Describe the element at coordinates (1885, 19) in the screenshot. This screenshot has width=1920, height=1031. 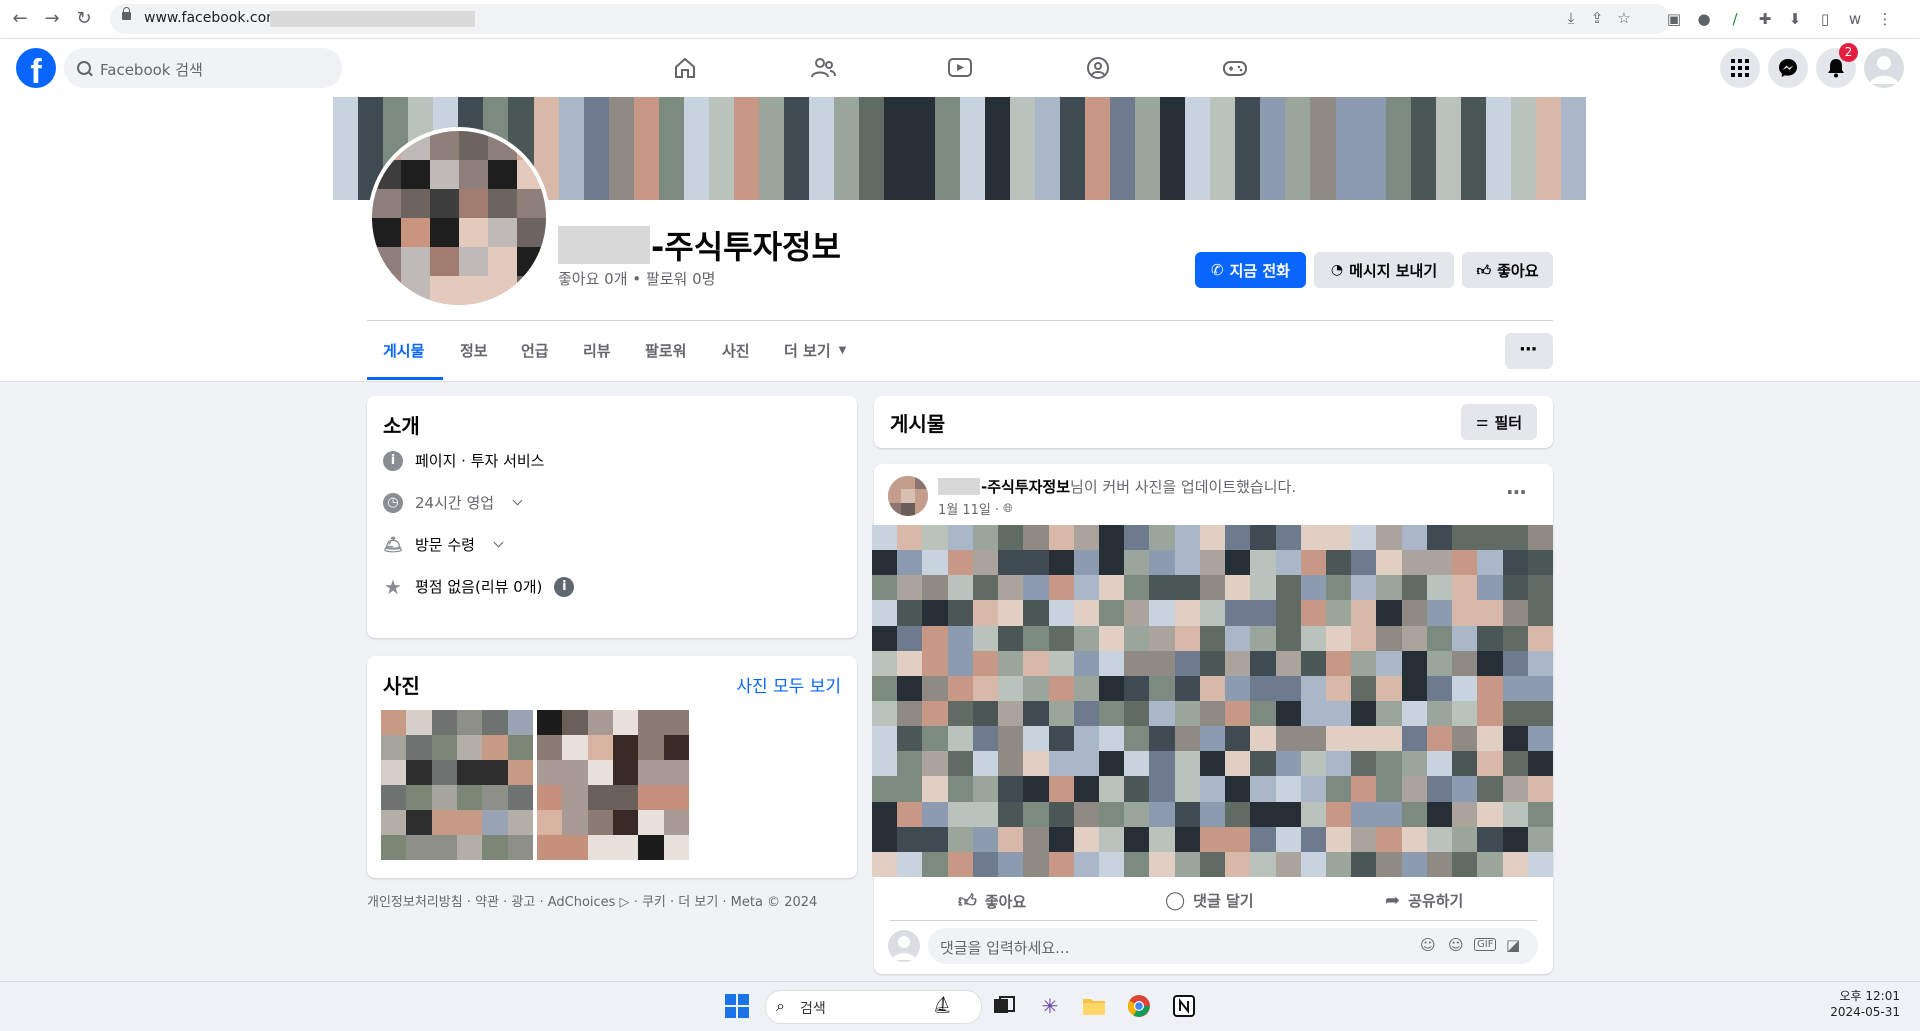
I see `menu-dots-icon: ⋮` at that location.